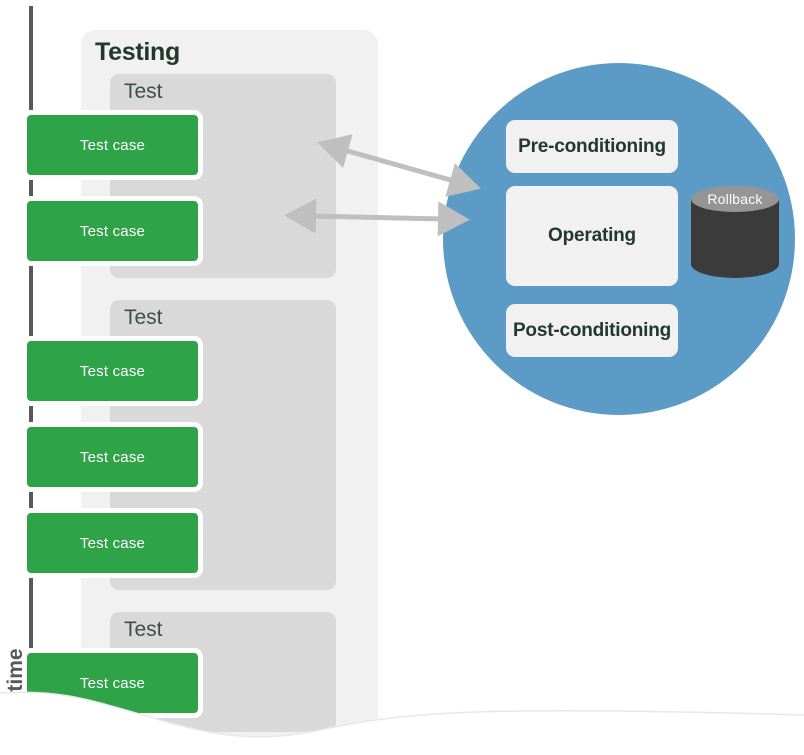 The image size is (804, 755). I want to click on phase-box-operating: Operating, so click(592, 236).